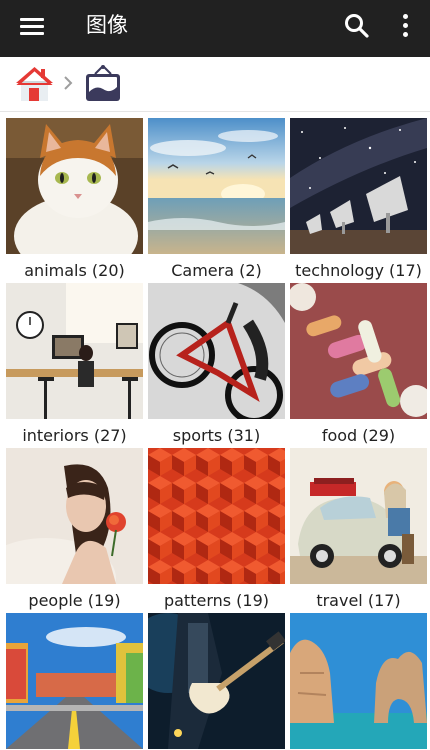  Describe the element at coordinates (74, 186) in the screenshot. I see `album-thumbnail-cat` at that location.